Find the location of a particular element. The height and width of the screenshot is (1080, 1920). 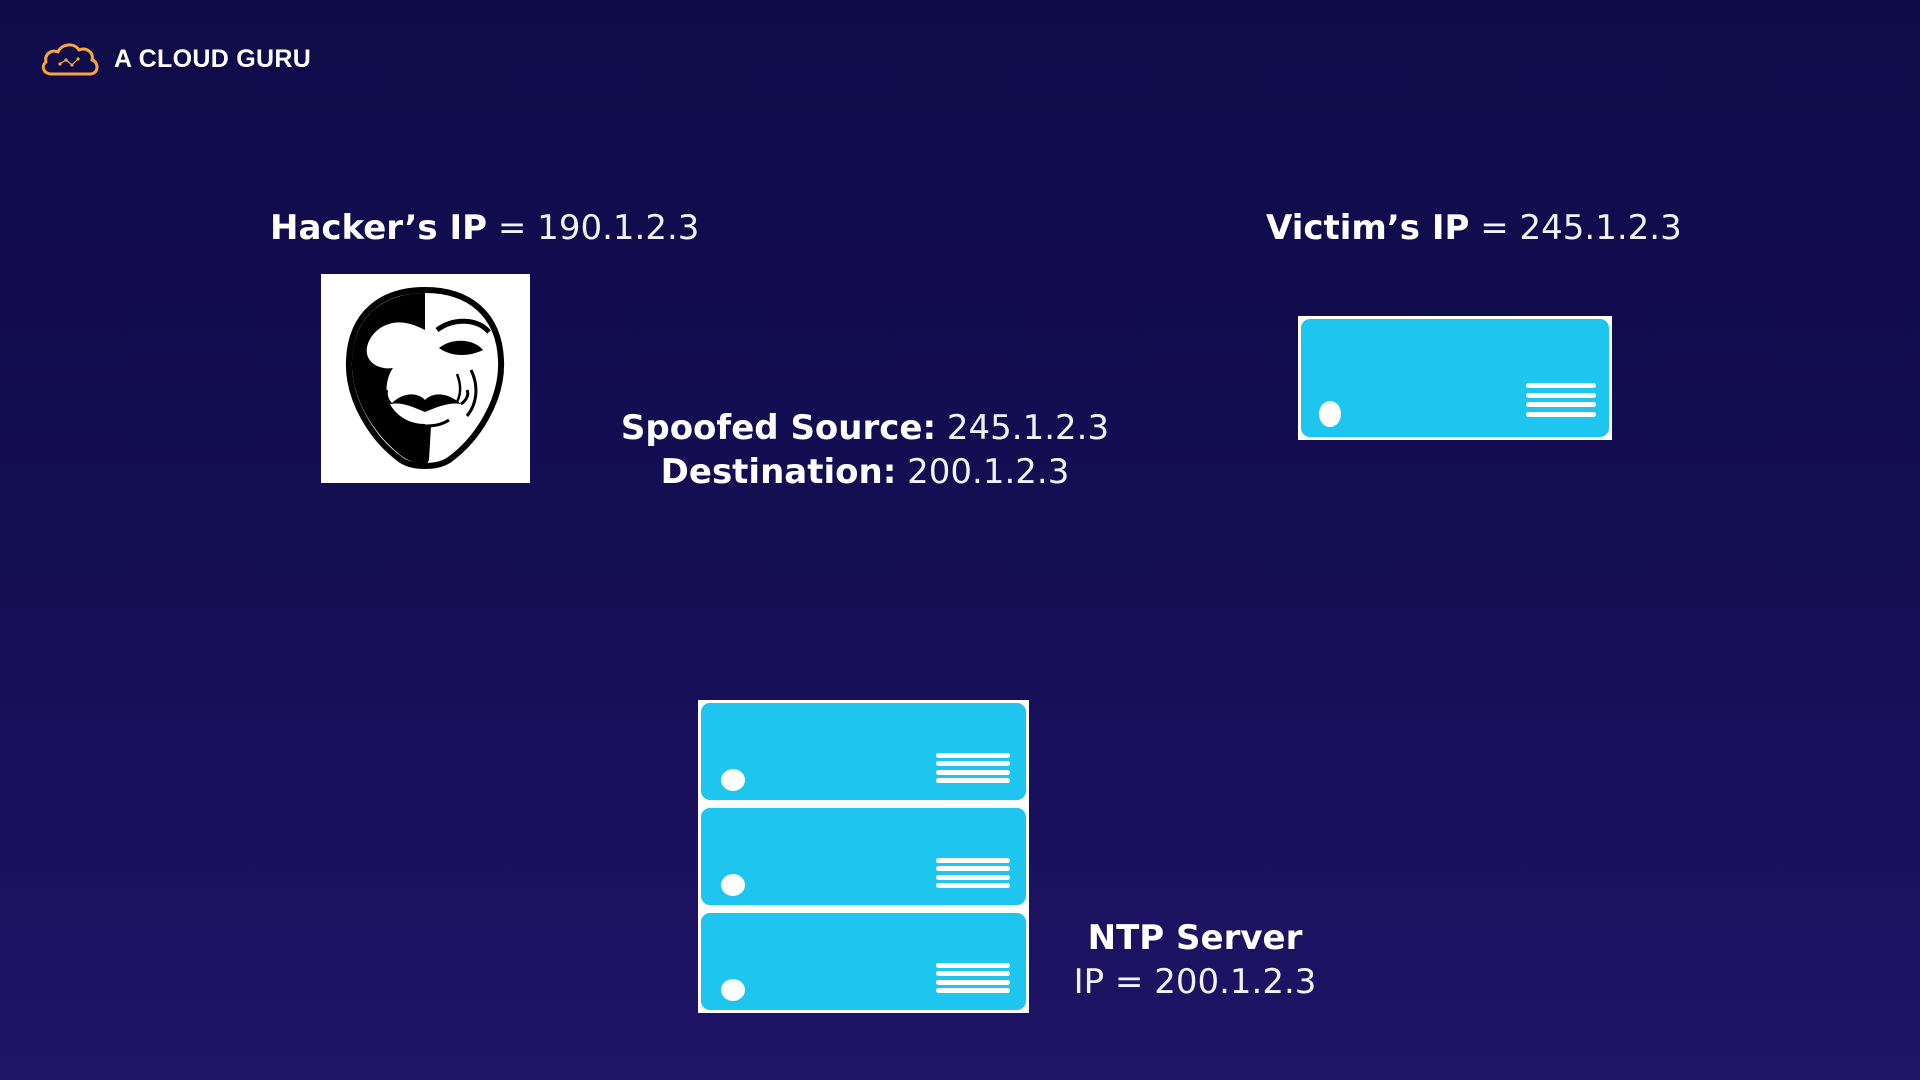

spoofed-source-line: Spoofed Source: 245.1.2.3 is located at coordinates (865, 428).